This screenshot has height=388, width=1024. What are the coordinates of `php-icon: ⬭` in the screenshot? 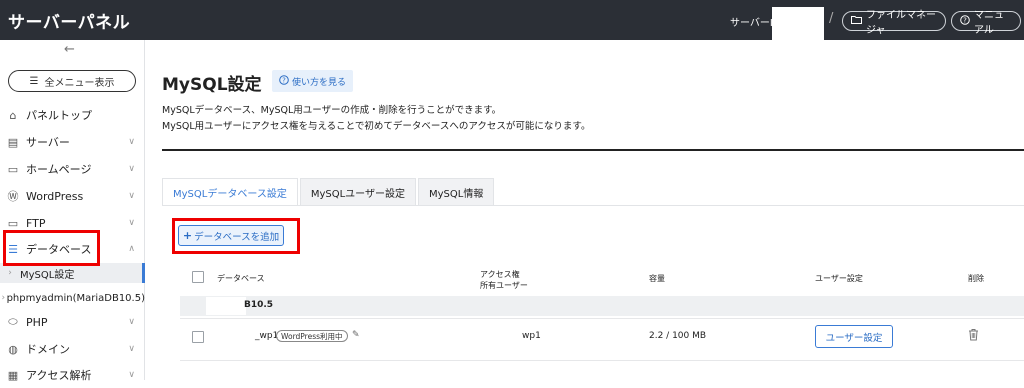 It's located at (13, 321).